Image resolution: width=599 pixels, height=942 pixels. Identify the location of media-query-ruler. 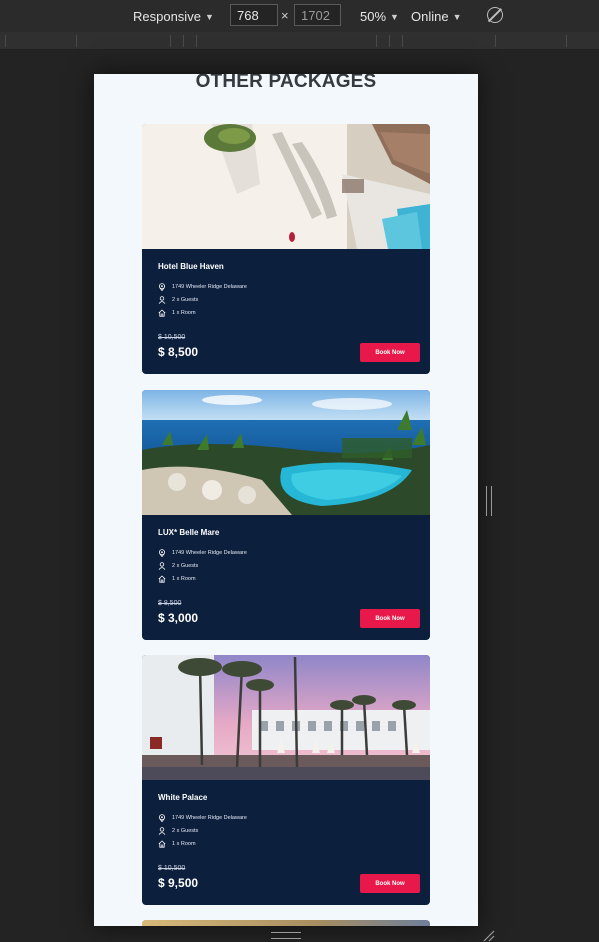
(299, 41).